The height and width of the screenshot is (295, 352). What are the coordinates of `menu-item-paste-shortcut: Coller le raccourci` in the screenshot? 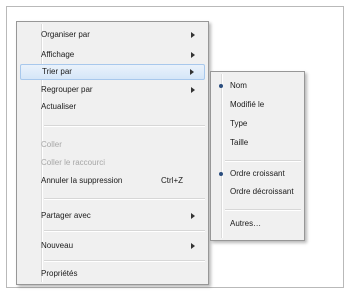 It's located at (112, 163).